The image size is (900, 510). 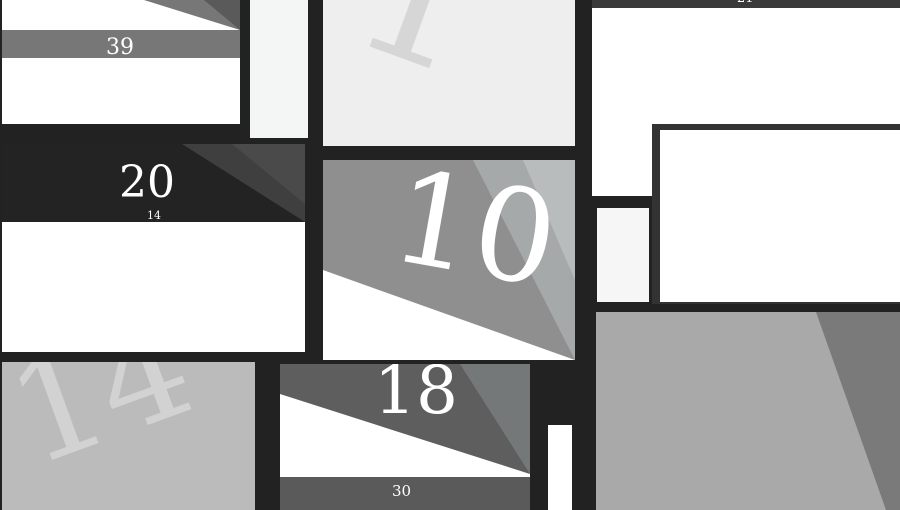 What do you see at coordinates (402, 491) in the screenshot?
I see `tile-18-subnumber: 30` at bounding box center [402, 491].